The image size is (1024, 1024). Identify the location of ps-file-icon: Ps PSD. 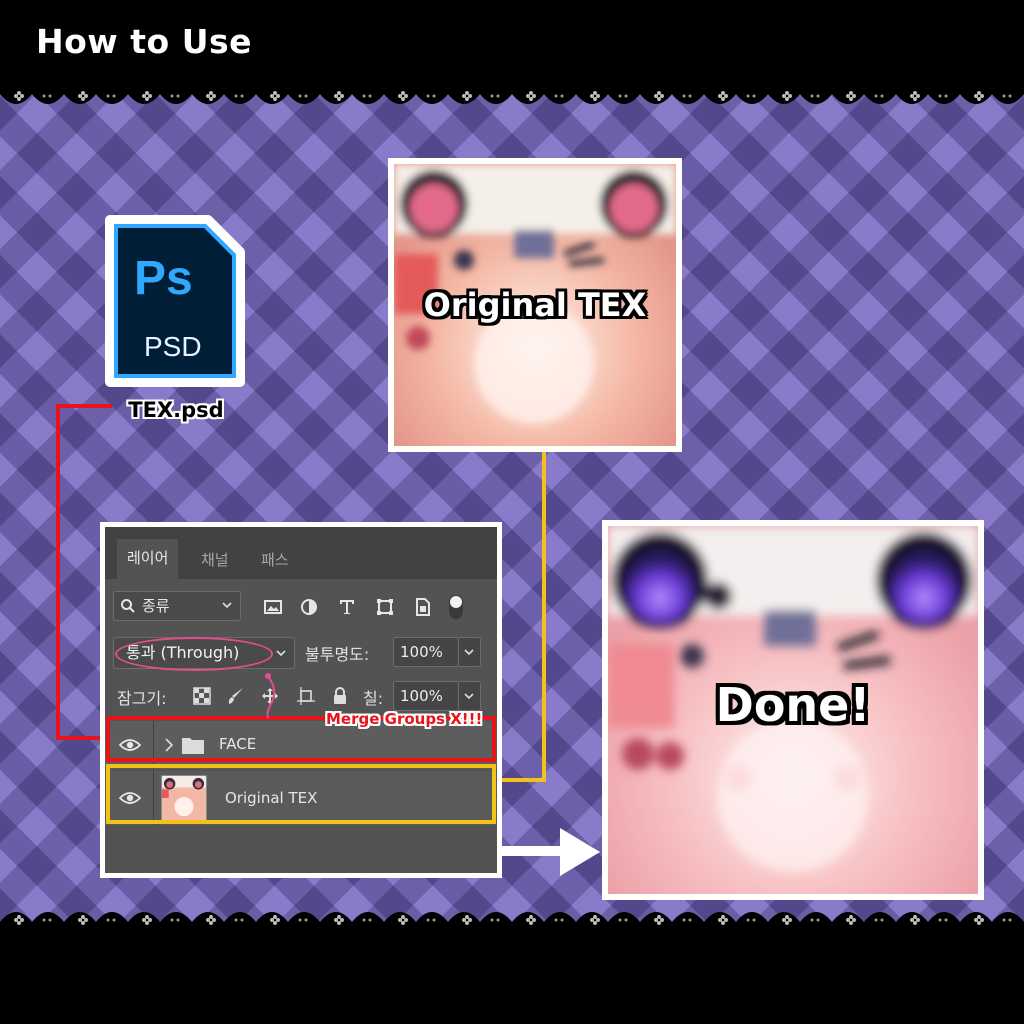
(175, 301).